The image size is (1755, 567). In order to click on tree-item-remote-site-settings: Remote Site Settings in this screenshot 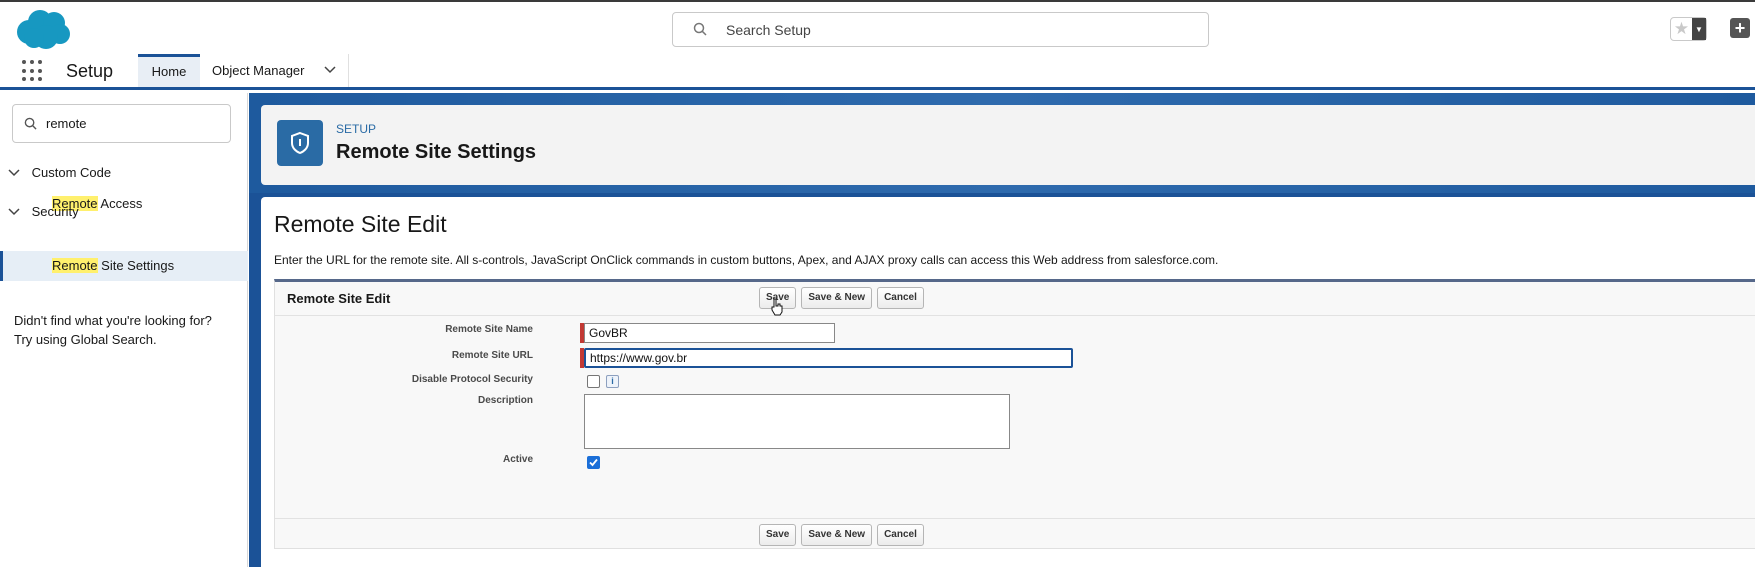, I will do `click(124, 266)`.